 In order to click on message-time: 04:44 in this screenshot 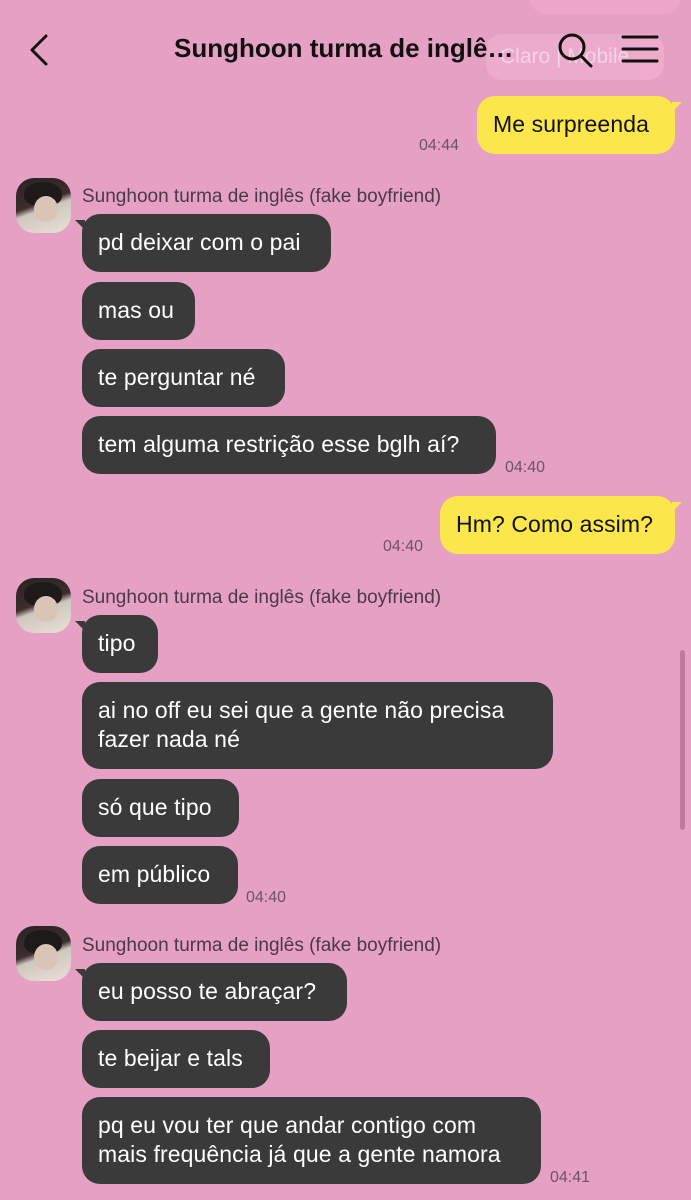, I will do `click(439, 145)`.